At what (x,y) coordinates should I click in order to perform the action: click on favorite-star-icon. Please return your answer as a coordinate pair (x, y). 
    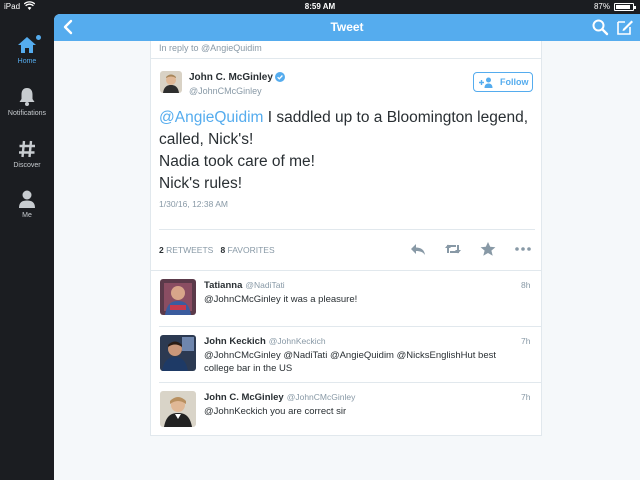
    Looking at the image, I should click on (488, 249).